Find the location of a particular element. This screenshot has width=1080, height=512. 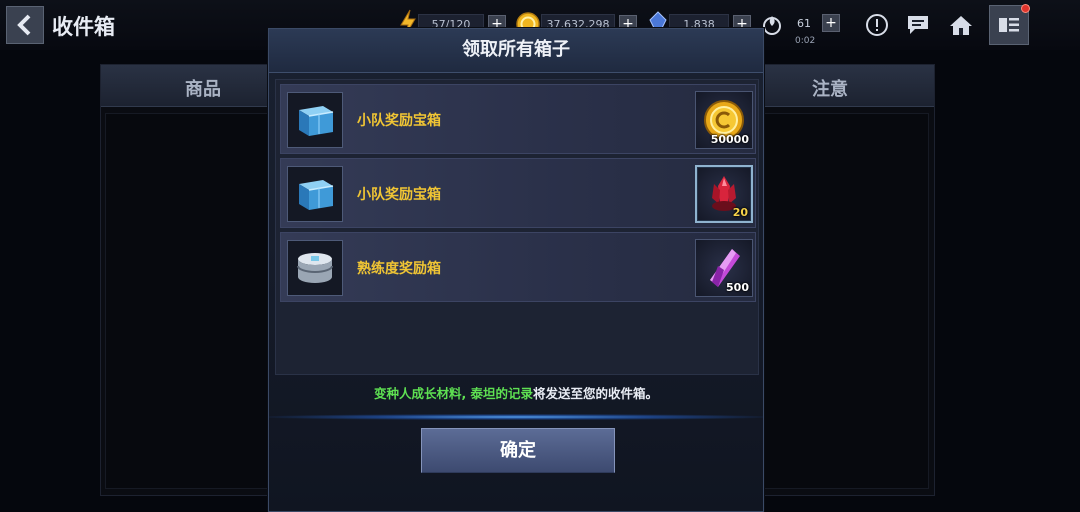

list-item: 小队奖励宝箱 50000 is located at coordinates (518, 119).